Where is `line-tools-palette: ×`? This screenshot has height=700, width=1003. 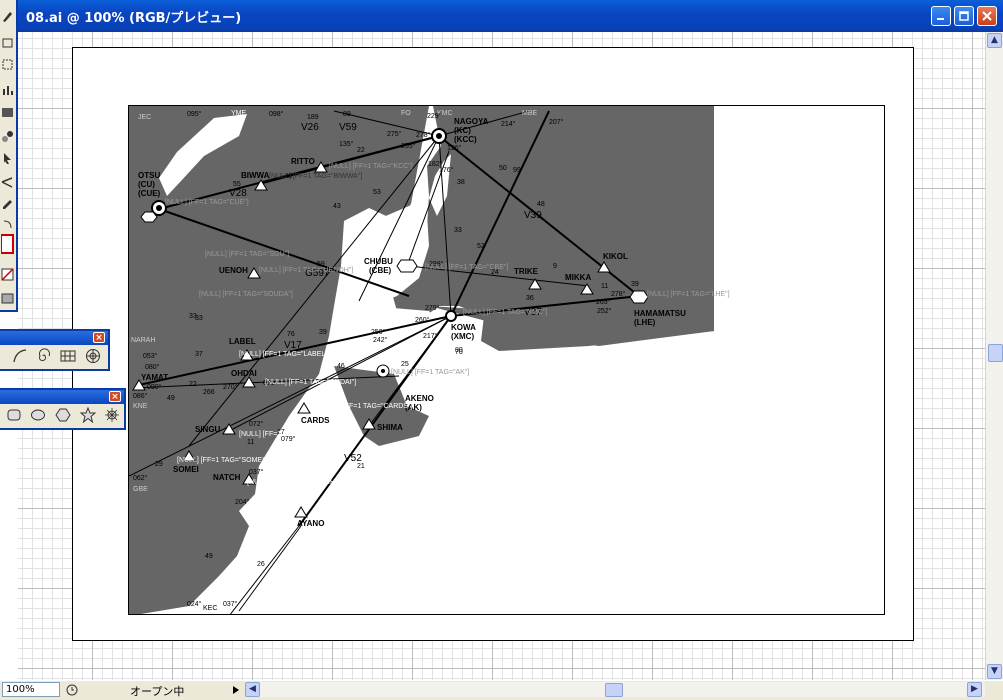 line-tools-palette: × is located at coordinates (55, 350).